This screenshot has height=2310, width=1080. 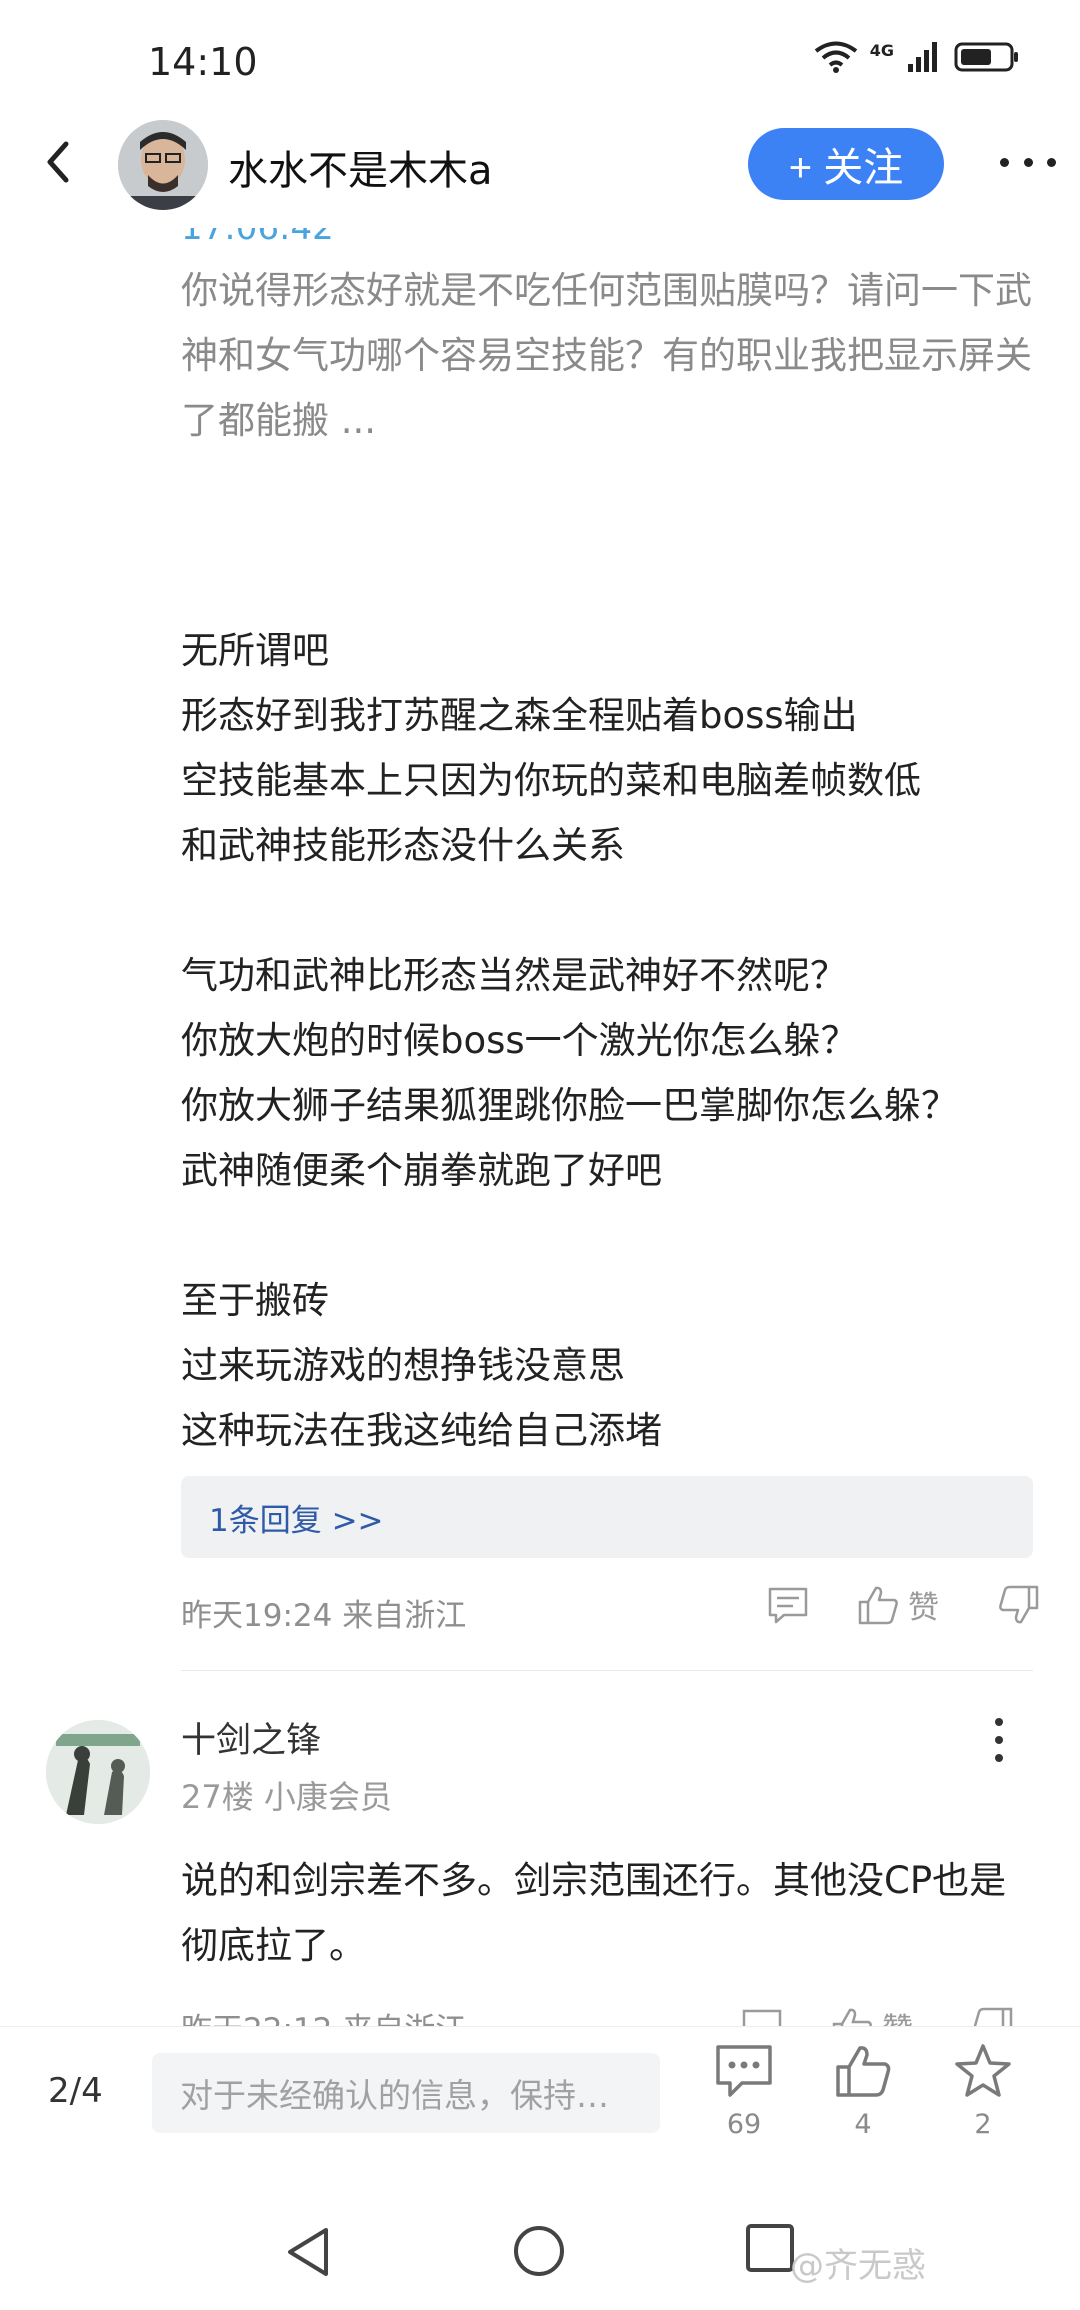 I want to click on comment-bubble-icon, so click(x=744, y=2071).